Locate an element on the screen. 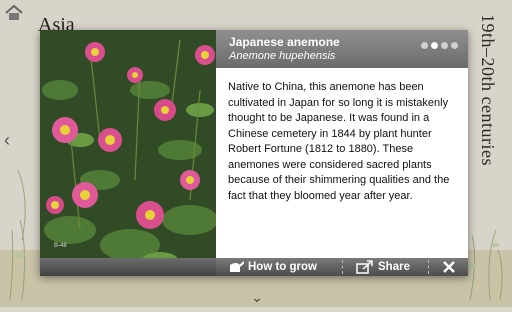  era-label: 19th–20th centuries is located at coordinates (488, 90).